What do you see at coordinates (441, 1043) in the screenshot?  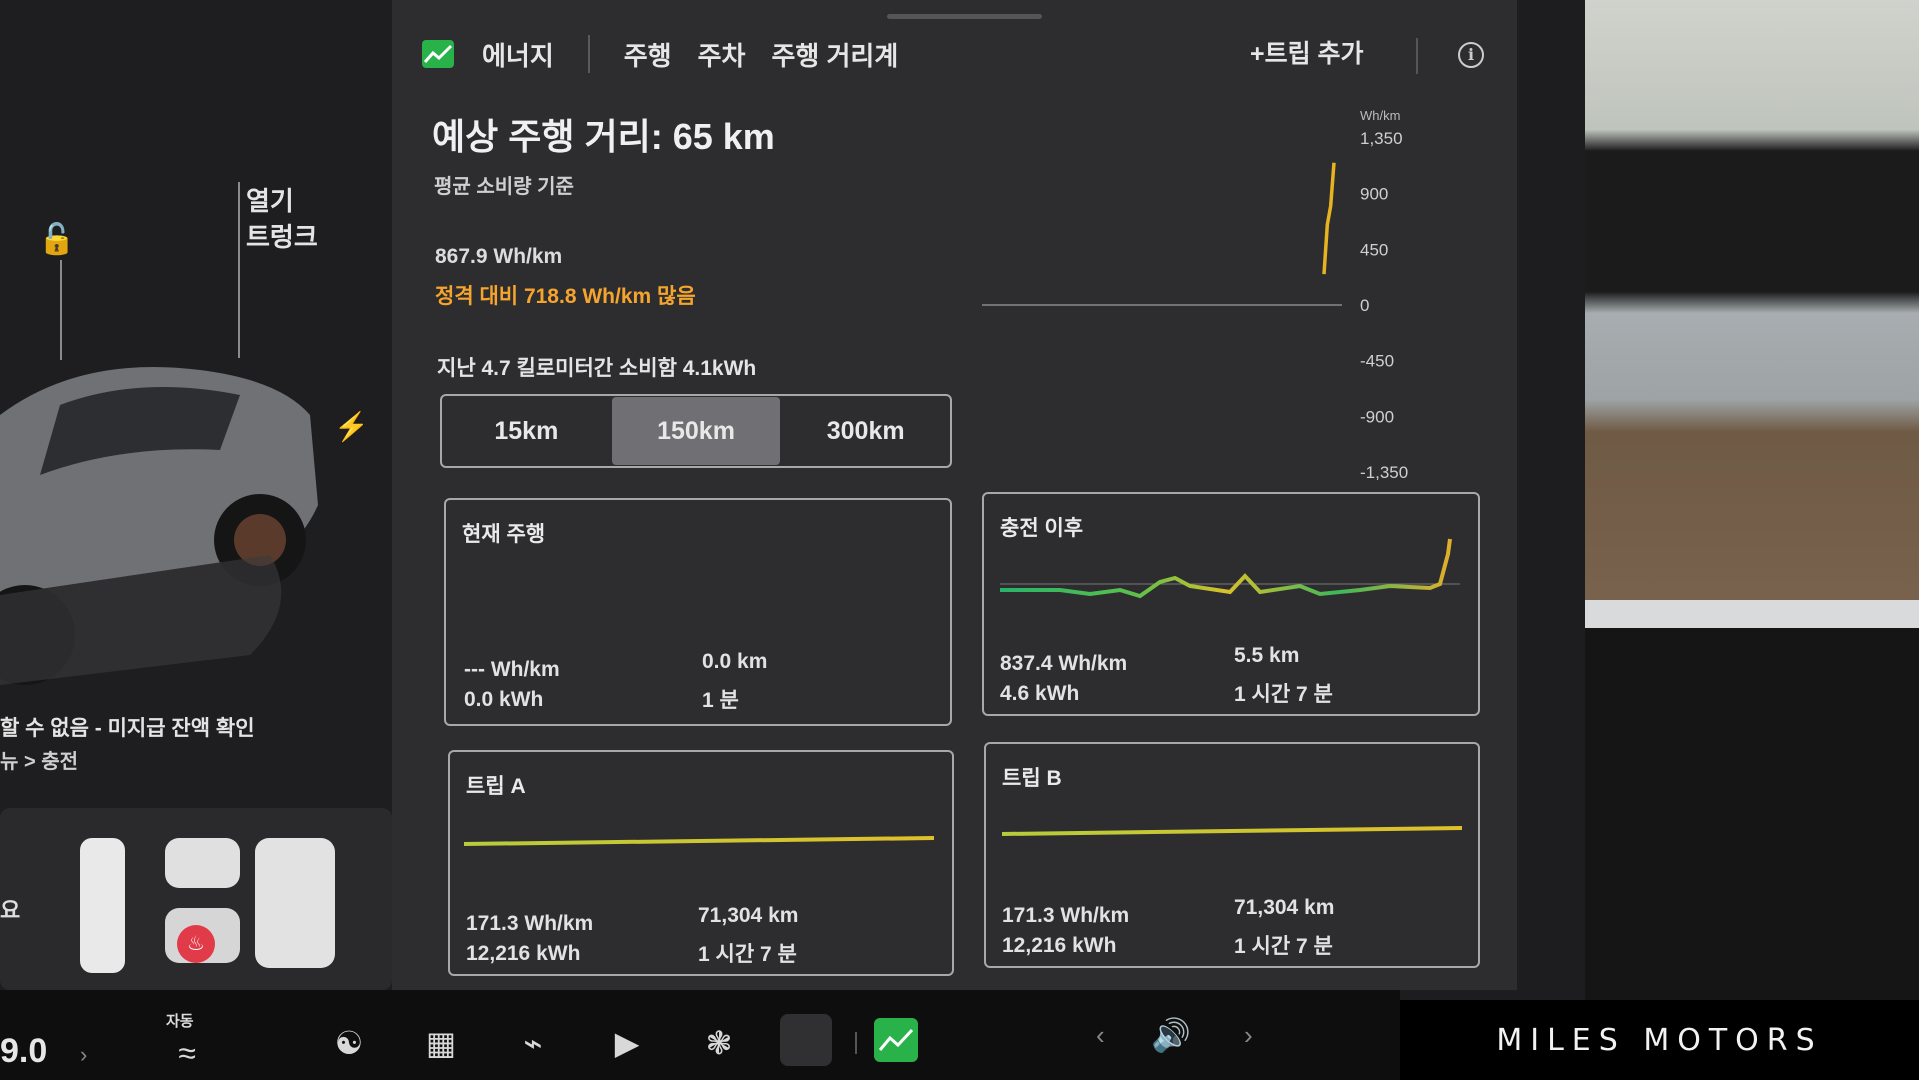 I see `rear-defrost-icon: ▦` at bounding box center [441, 1043].